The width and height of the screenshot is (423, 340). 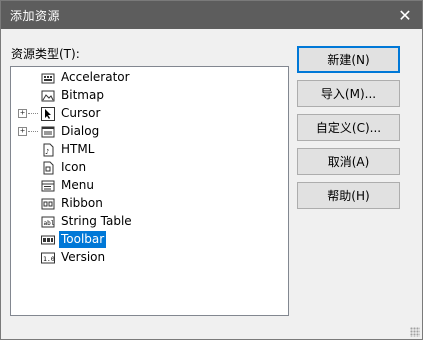 What do you see at coordinates (348, 161) in the screenshot?
I see `cancel-button: 取消(A)` at bounding box center [348, 161].